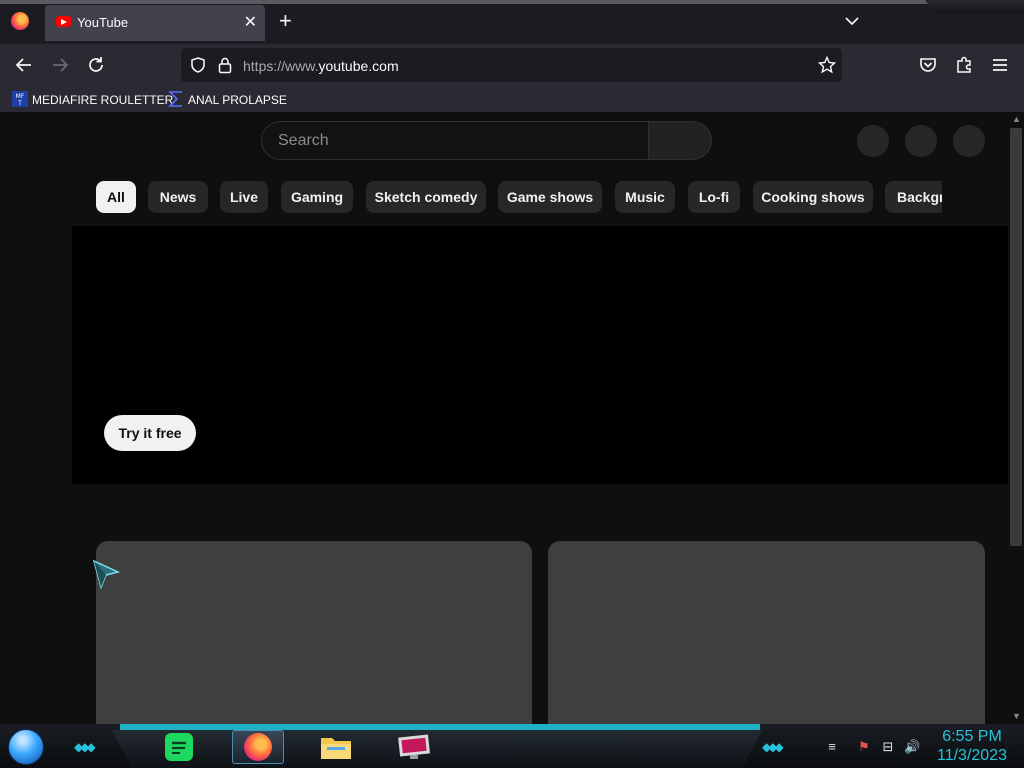  I want to click on volume-icon: 🔊, so click(912, 747).